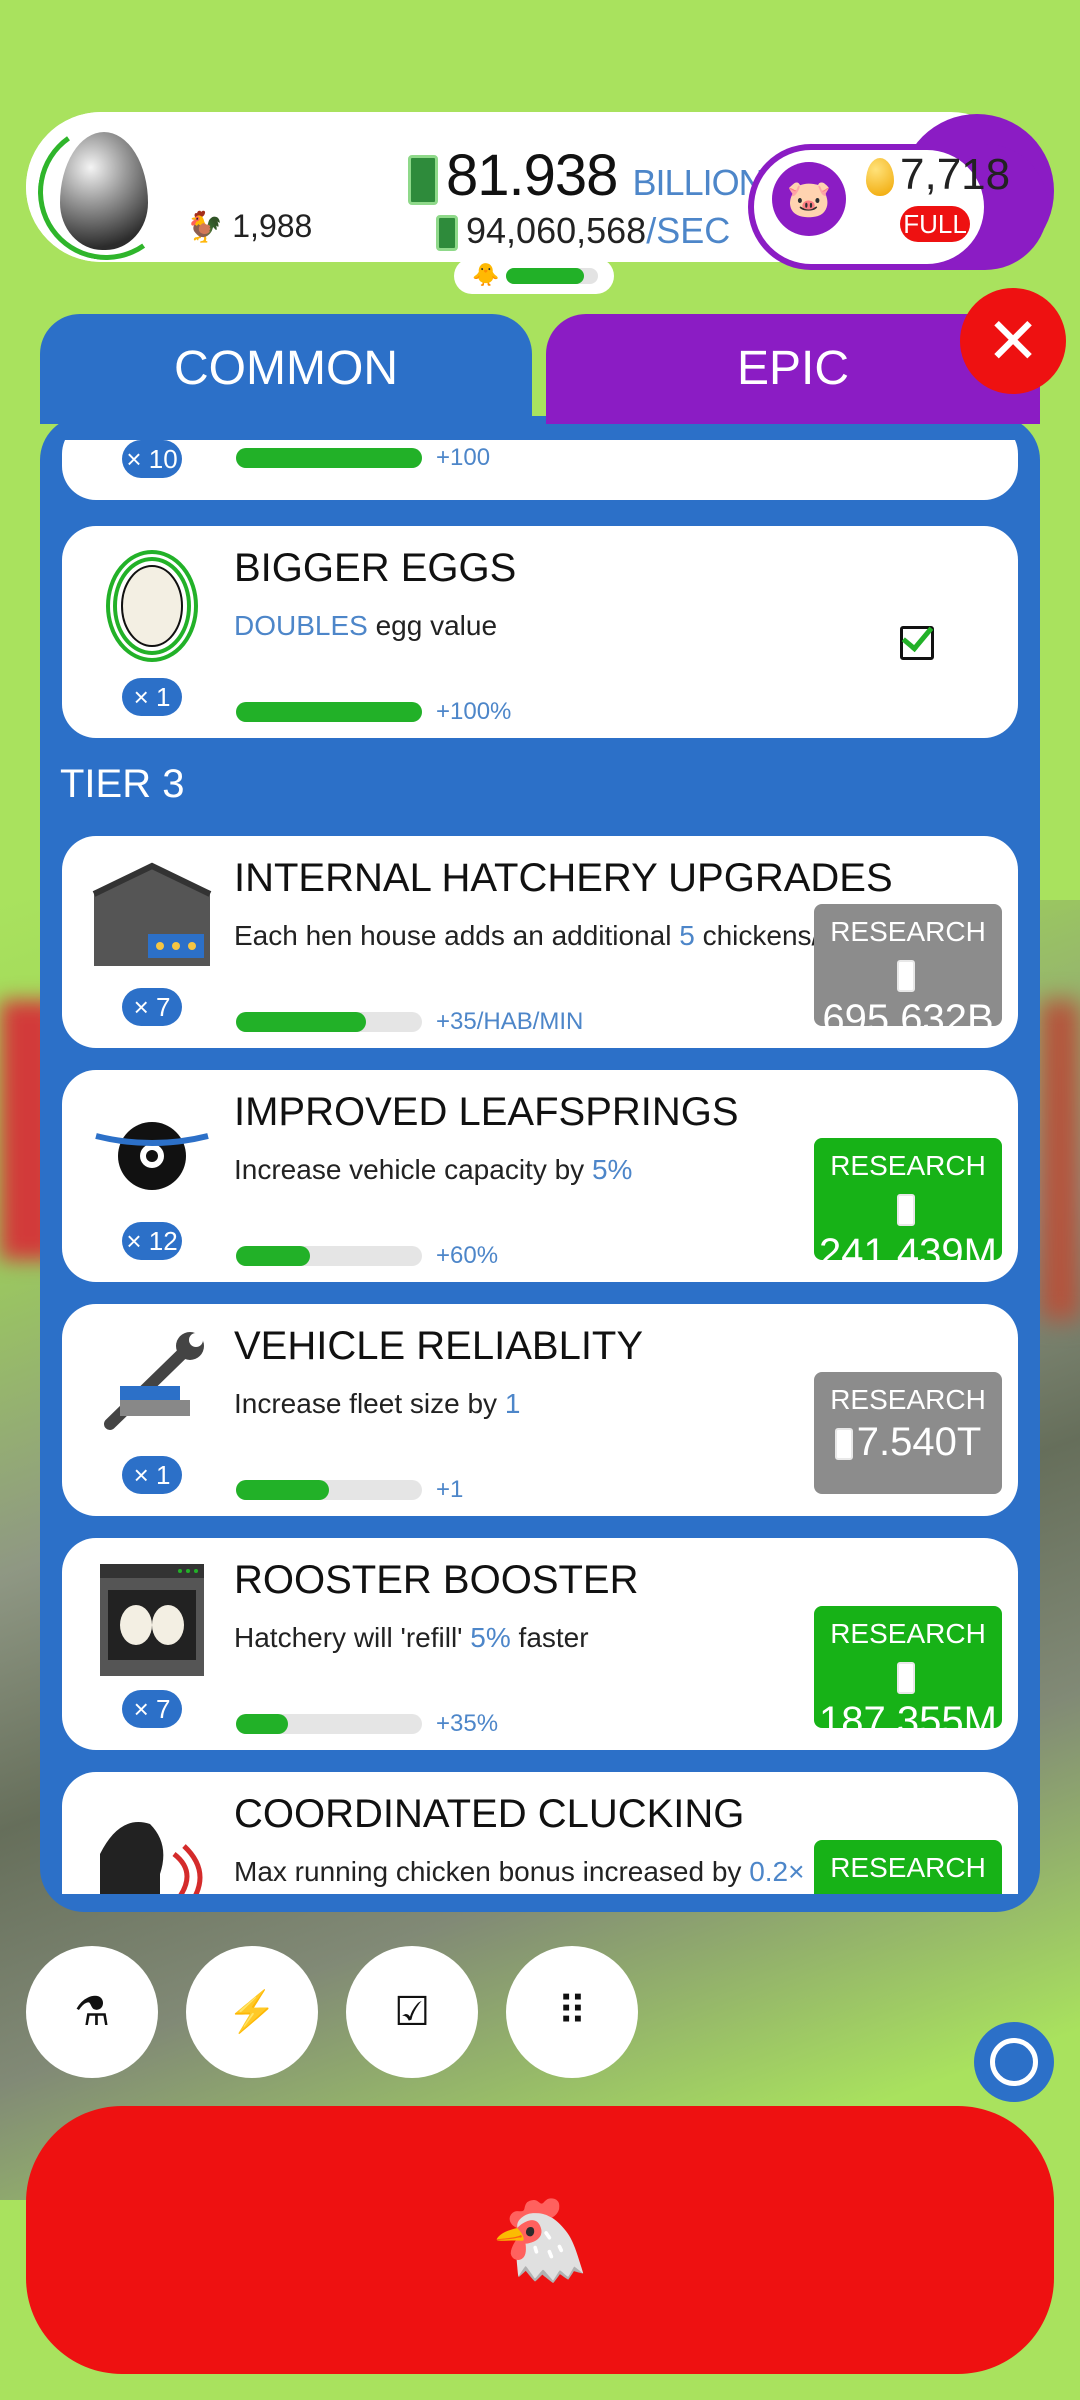 This screenshot has width=1080, height=2400. Describe the element at coordinates (908, 1442) in the screenshot. I see `research-price: 7.540T` at that location.